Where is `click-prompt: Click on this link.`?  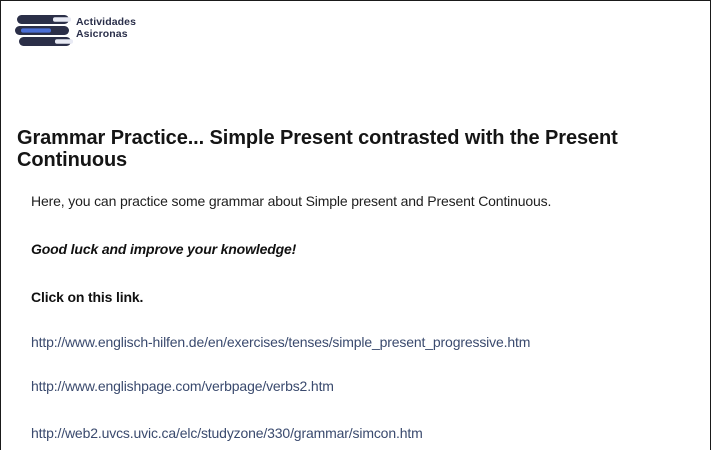 click-prompt: Click on this link. is located at coordinates (87, 297).